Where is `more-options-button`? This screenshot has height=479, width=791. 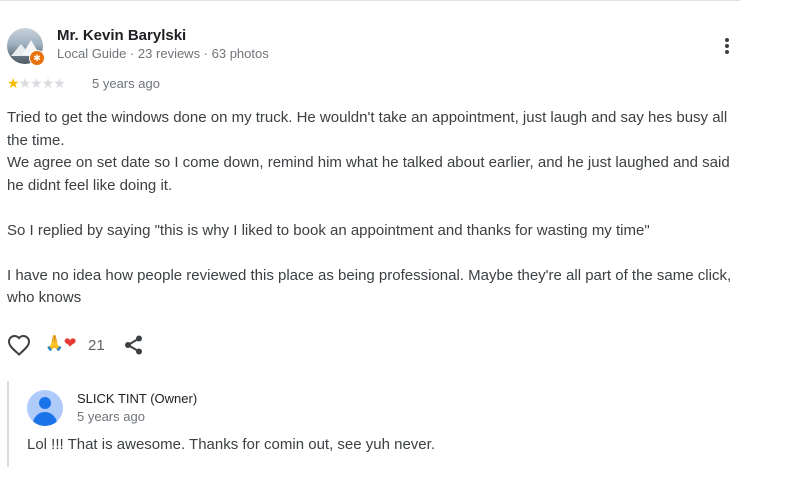 more-options-button is located at coordinates (727, 47).